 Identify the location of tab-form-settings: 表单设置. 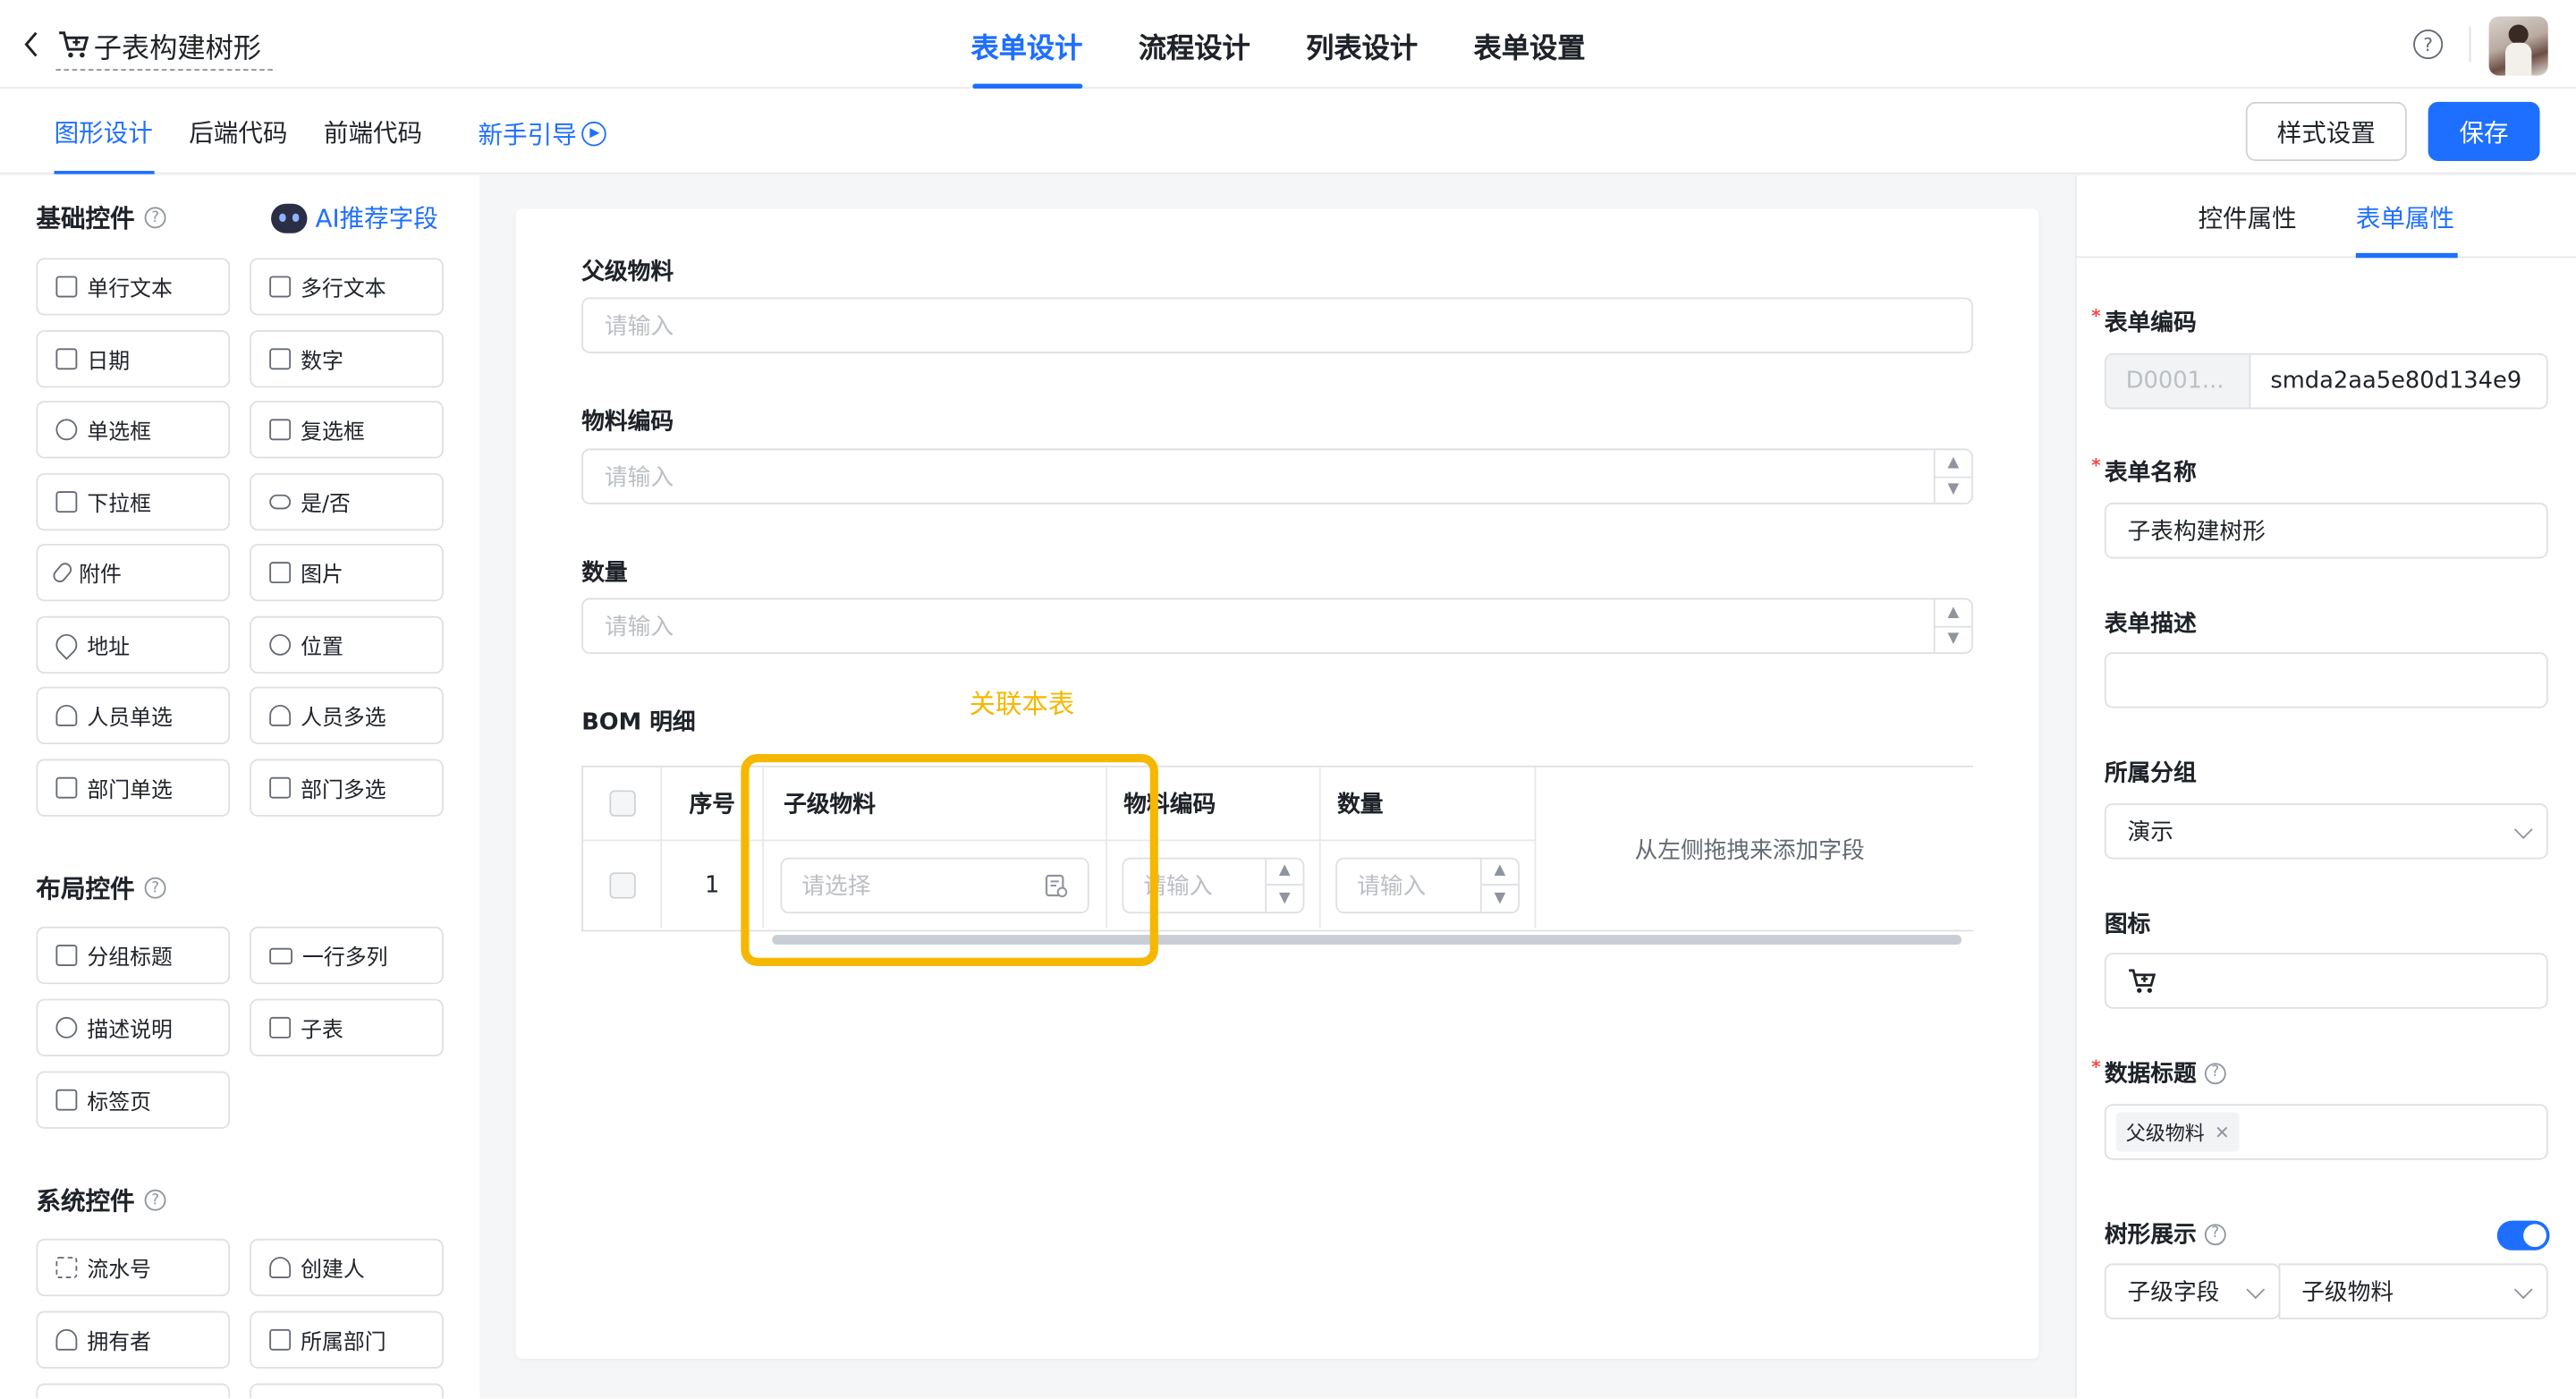
(1529, 44).